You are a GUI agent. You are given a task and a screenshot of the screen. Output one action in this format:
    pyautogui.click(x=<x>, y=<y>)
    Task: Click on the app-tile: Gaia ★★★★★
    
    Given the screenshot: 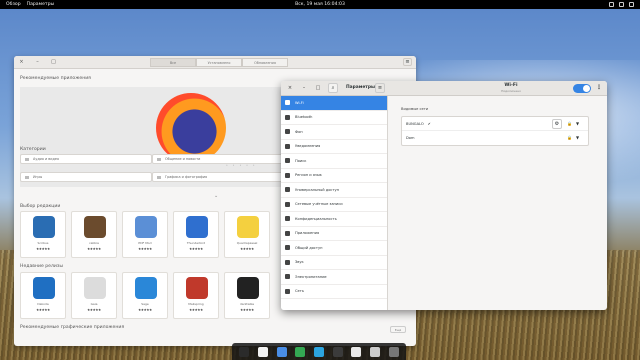 What is the action you would take?
    pyautogui.click(x=94, y=295)
    